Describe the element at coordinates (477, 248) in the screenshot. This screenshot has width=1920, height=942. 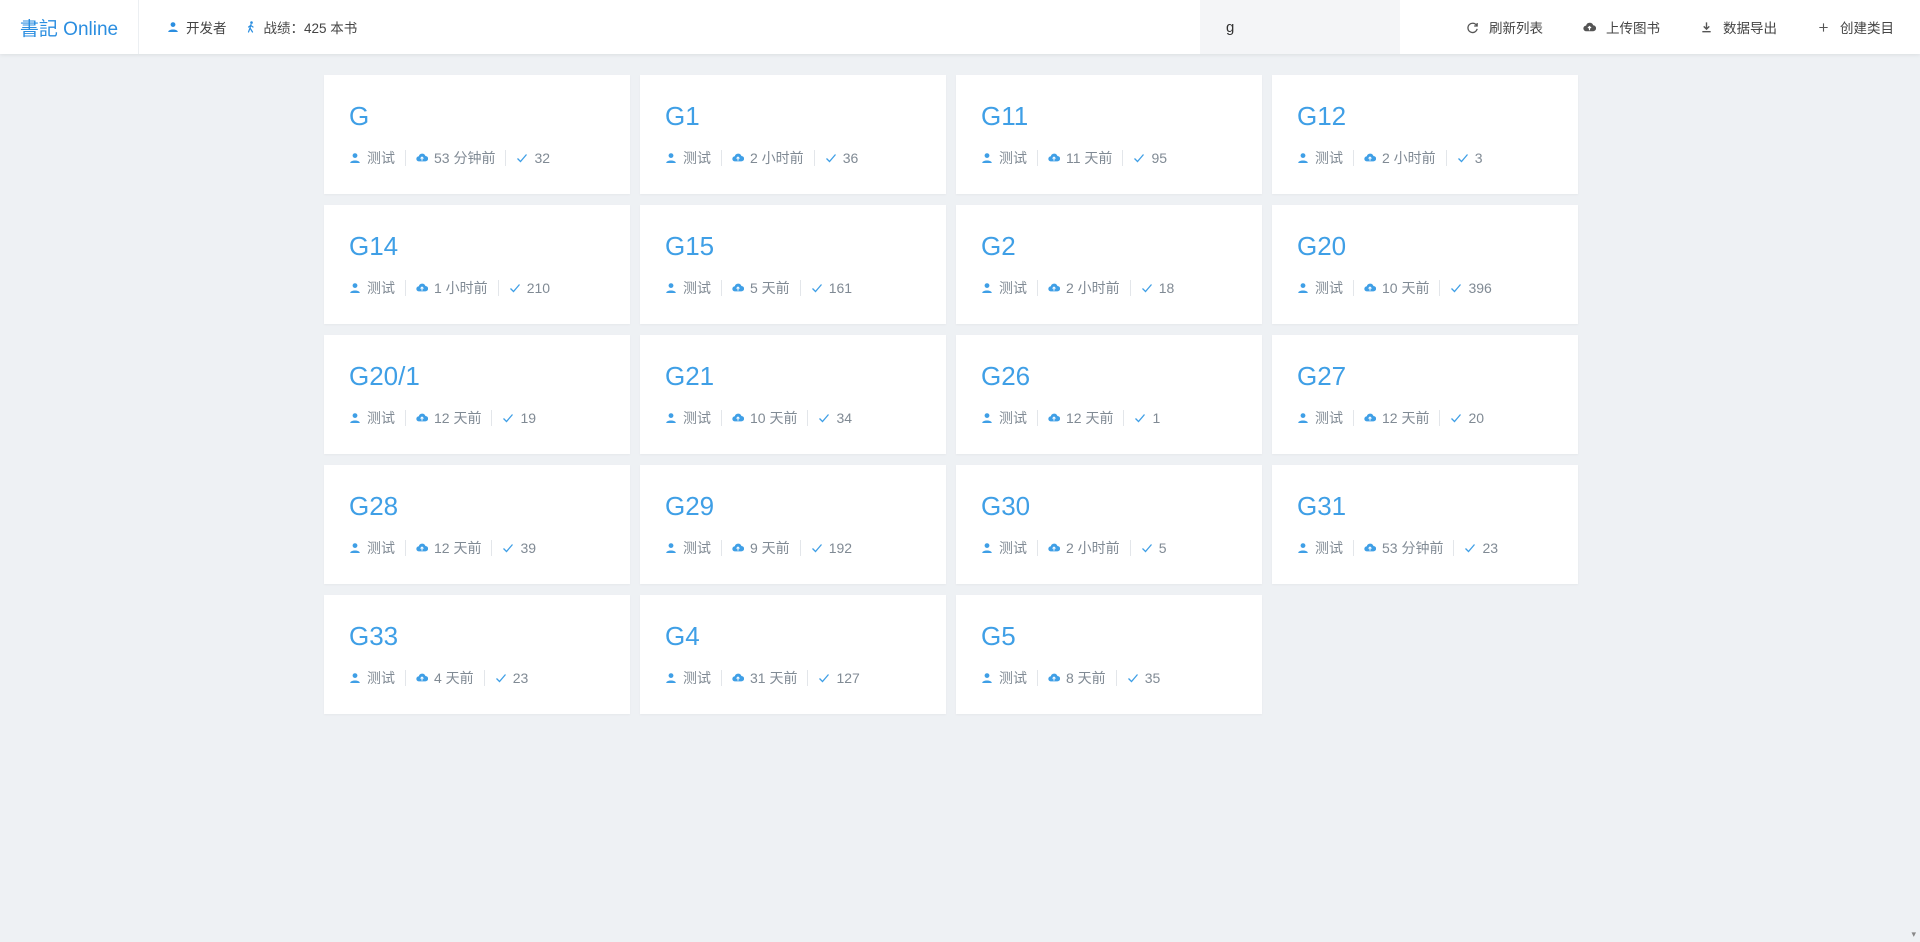
I see `card-title: G14` at that location.